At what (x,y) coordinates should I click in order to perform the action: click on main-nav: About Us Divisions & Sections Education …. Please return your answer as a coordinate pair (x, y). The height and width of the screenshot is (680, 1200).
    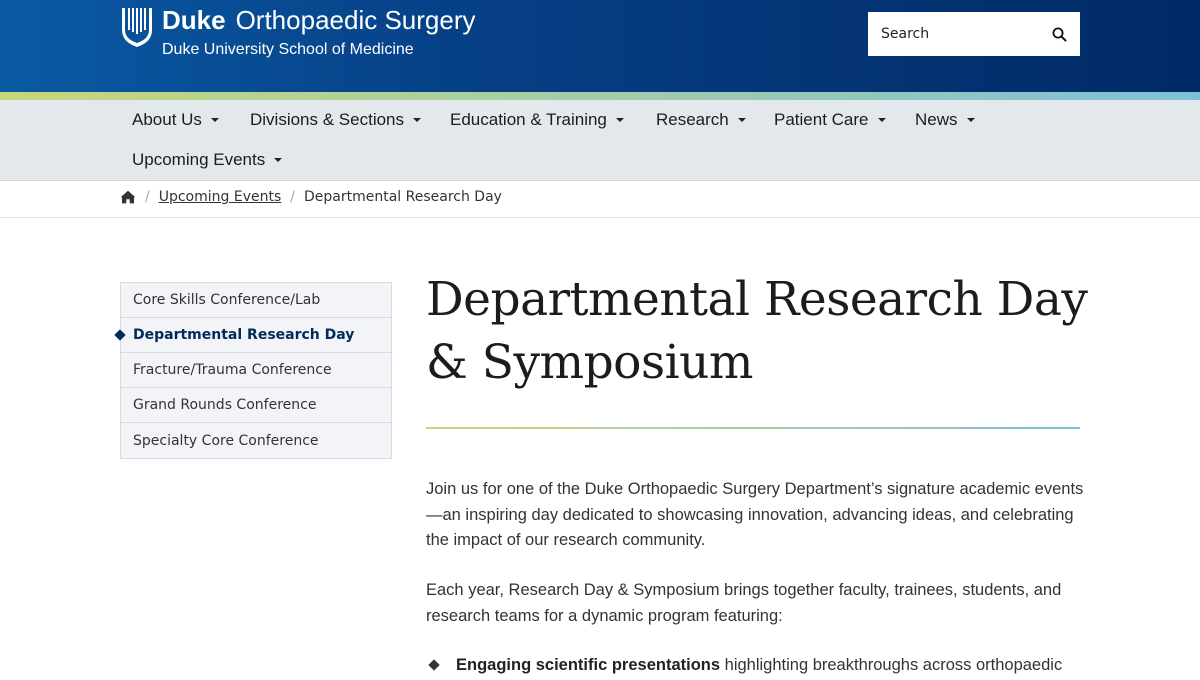
    Looking at the image, I should click on (600, 140).